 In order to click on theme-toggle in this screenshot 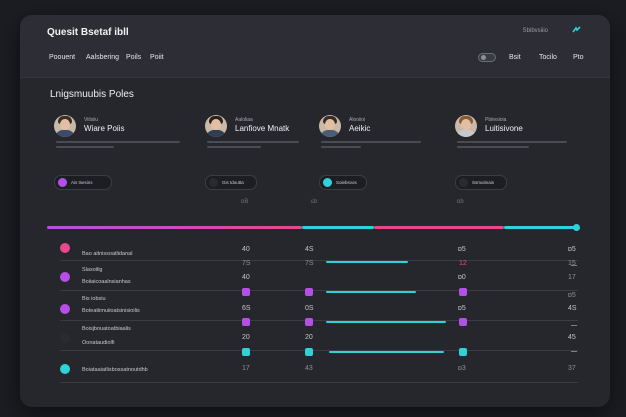, I will do `click(487, 57)`.